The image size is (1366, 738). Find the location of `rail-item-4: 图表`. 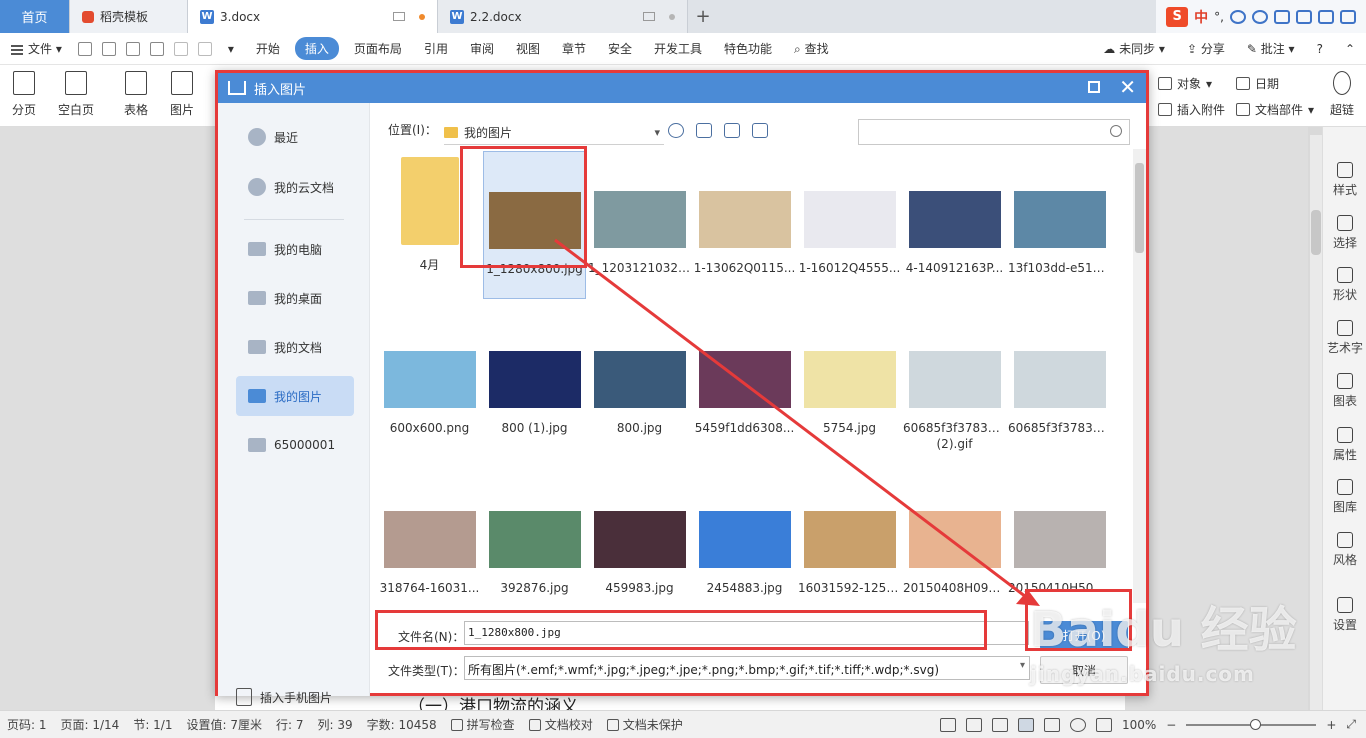

rail-item-4: 图表 is located at coordinates (1344, 391).